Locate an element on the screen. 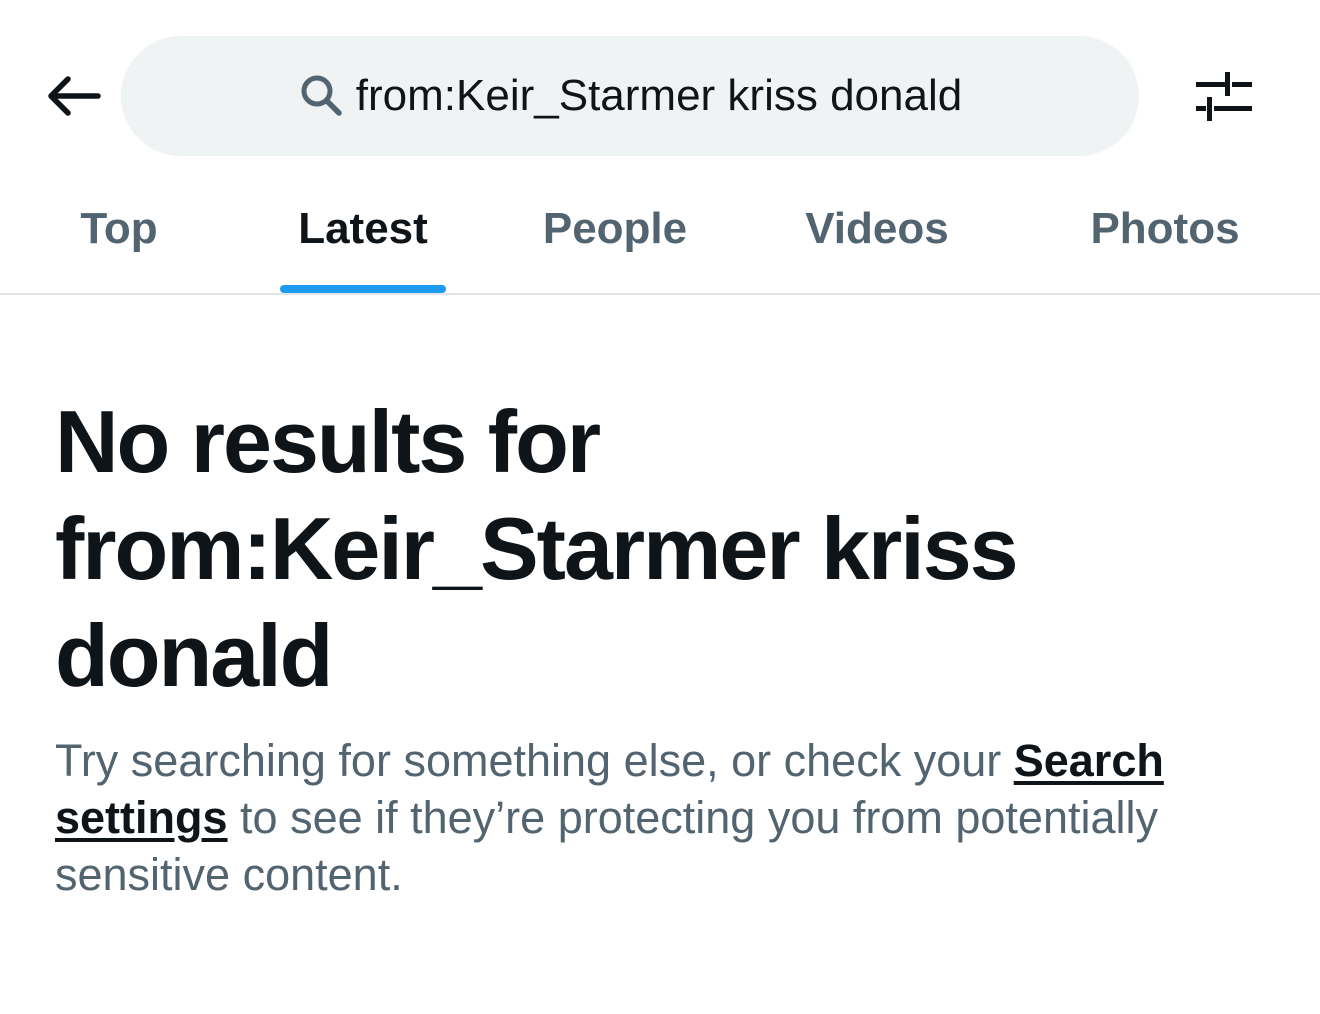 Image resolution: width=1320 pixels, height=1014 pixels. tab-photos: Photos is located at coordinates (1165, 241).